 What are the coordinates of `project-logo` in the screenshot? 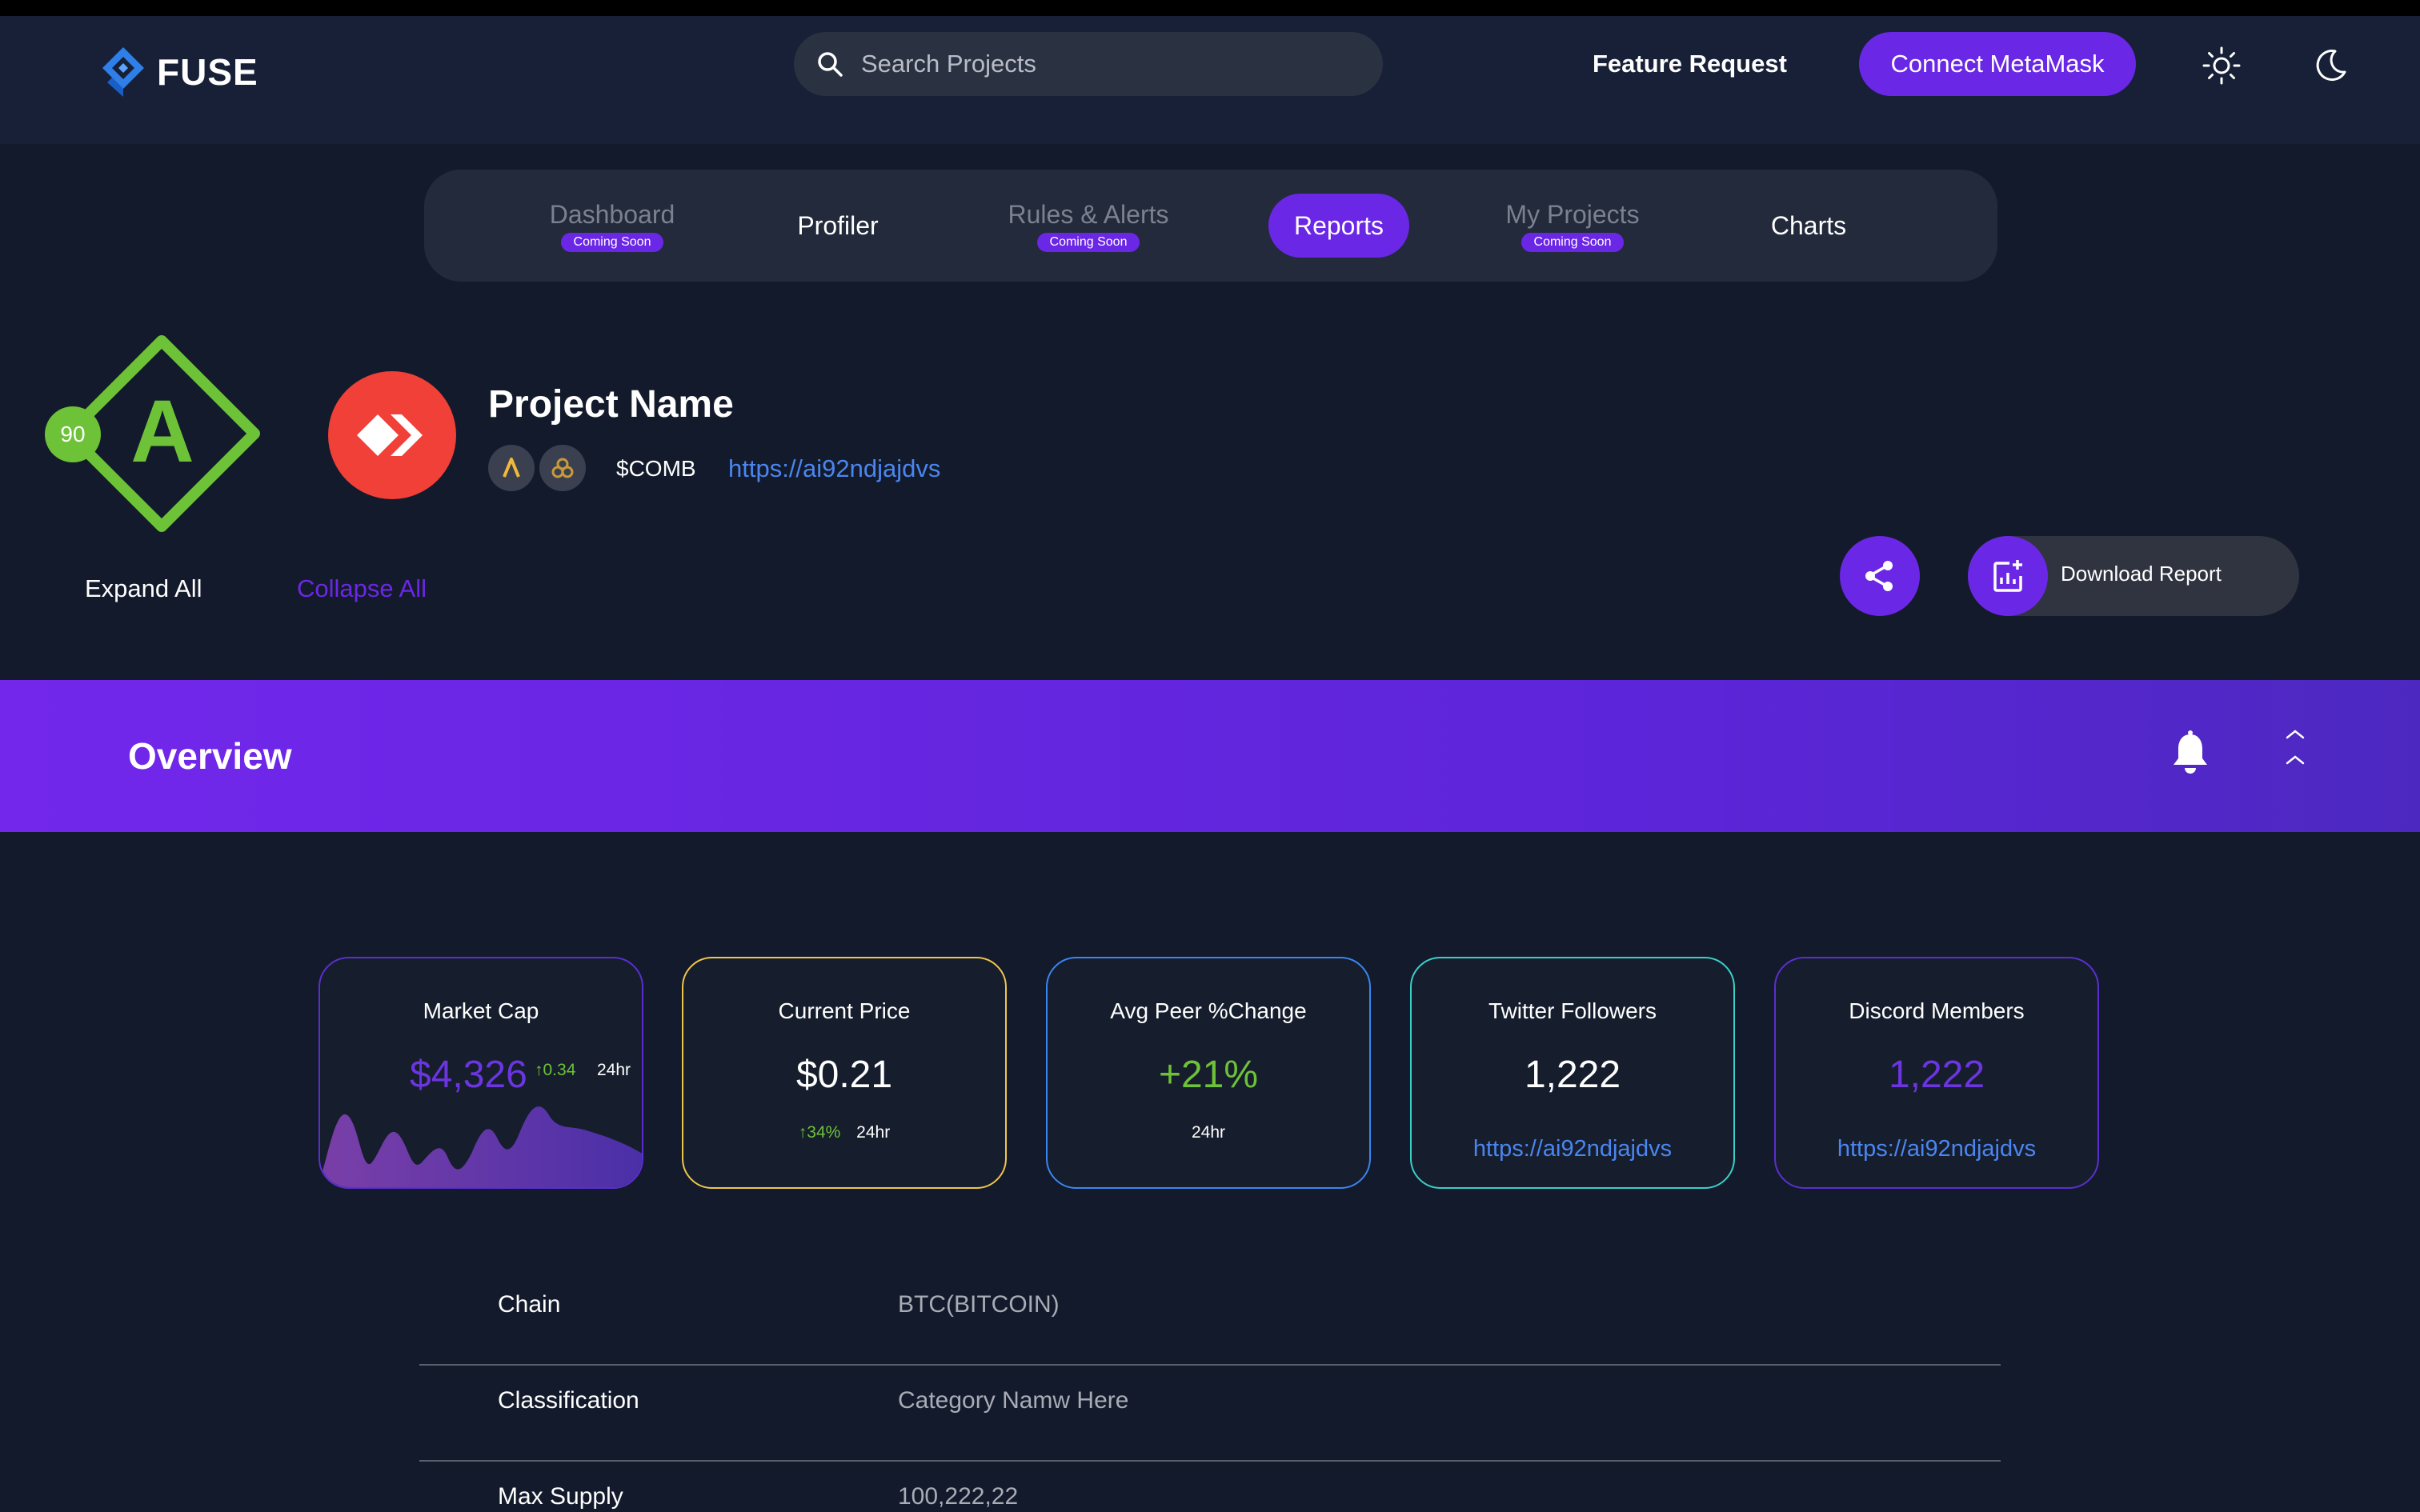 It's located at (392, 435).